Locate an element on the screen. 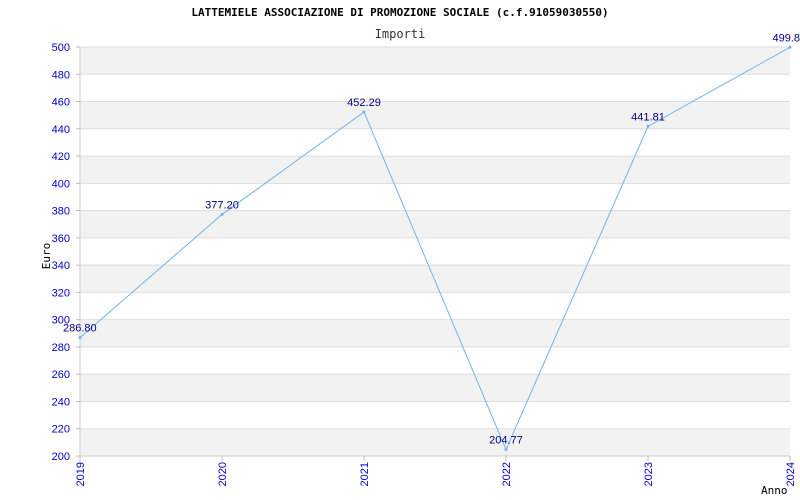 Image resolution: width=800 pixels, height=500 pixels. y-tick-label: 280 is located at coordinates (61, 348).